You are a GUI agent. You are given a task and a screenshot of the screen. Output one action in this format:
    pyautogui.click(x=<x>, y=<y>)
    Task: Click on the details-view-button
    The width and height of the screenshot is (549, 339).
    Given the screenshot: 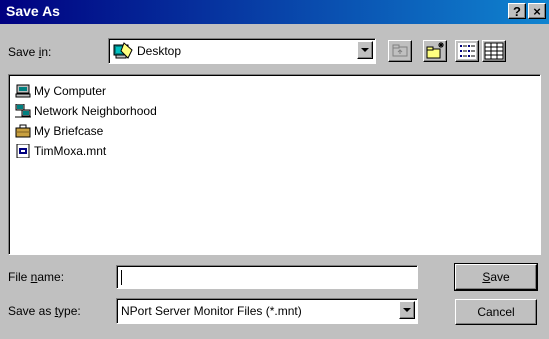 What is the action you would take?
    pyautogui.click(x=494, y=51)
    